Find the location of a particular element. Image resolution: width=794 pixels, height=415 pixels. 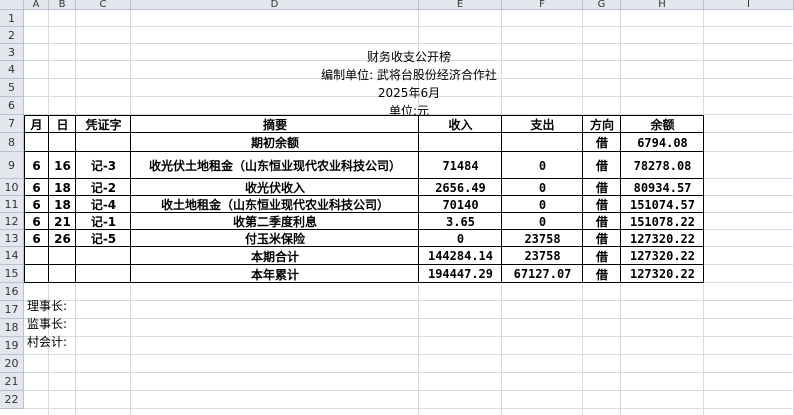

ledger-cell-day: 16 is located at coordinates (62, 165).